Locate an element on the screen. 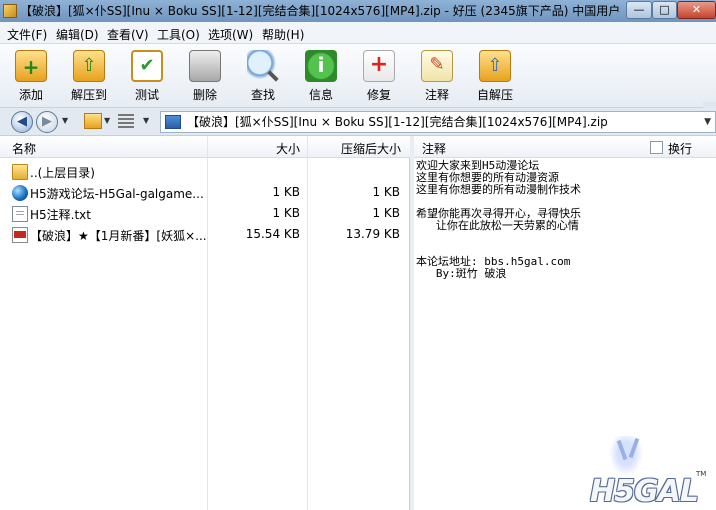 This screenshot has width=716, height=510. maximize-button: □ is located at coordinates (664, 10).